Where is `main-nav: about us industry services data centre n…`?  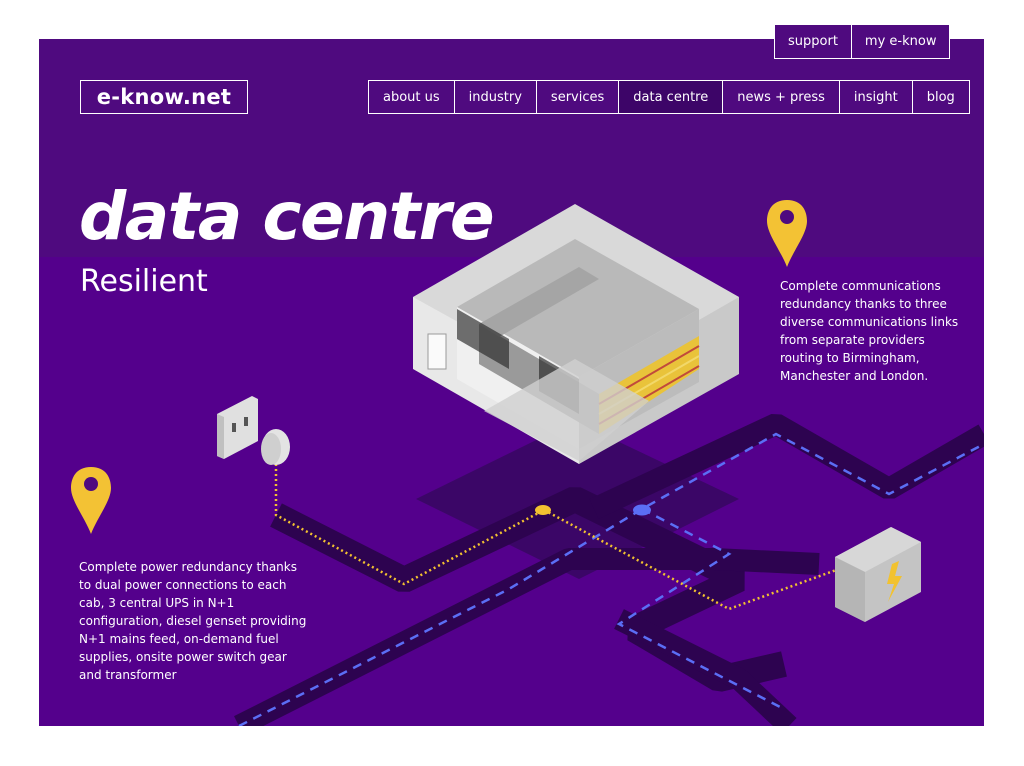 main-nav: about us industry services data centre n… is located at coordinates (669, 97).